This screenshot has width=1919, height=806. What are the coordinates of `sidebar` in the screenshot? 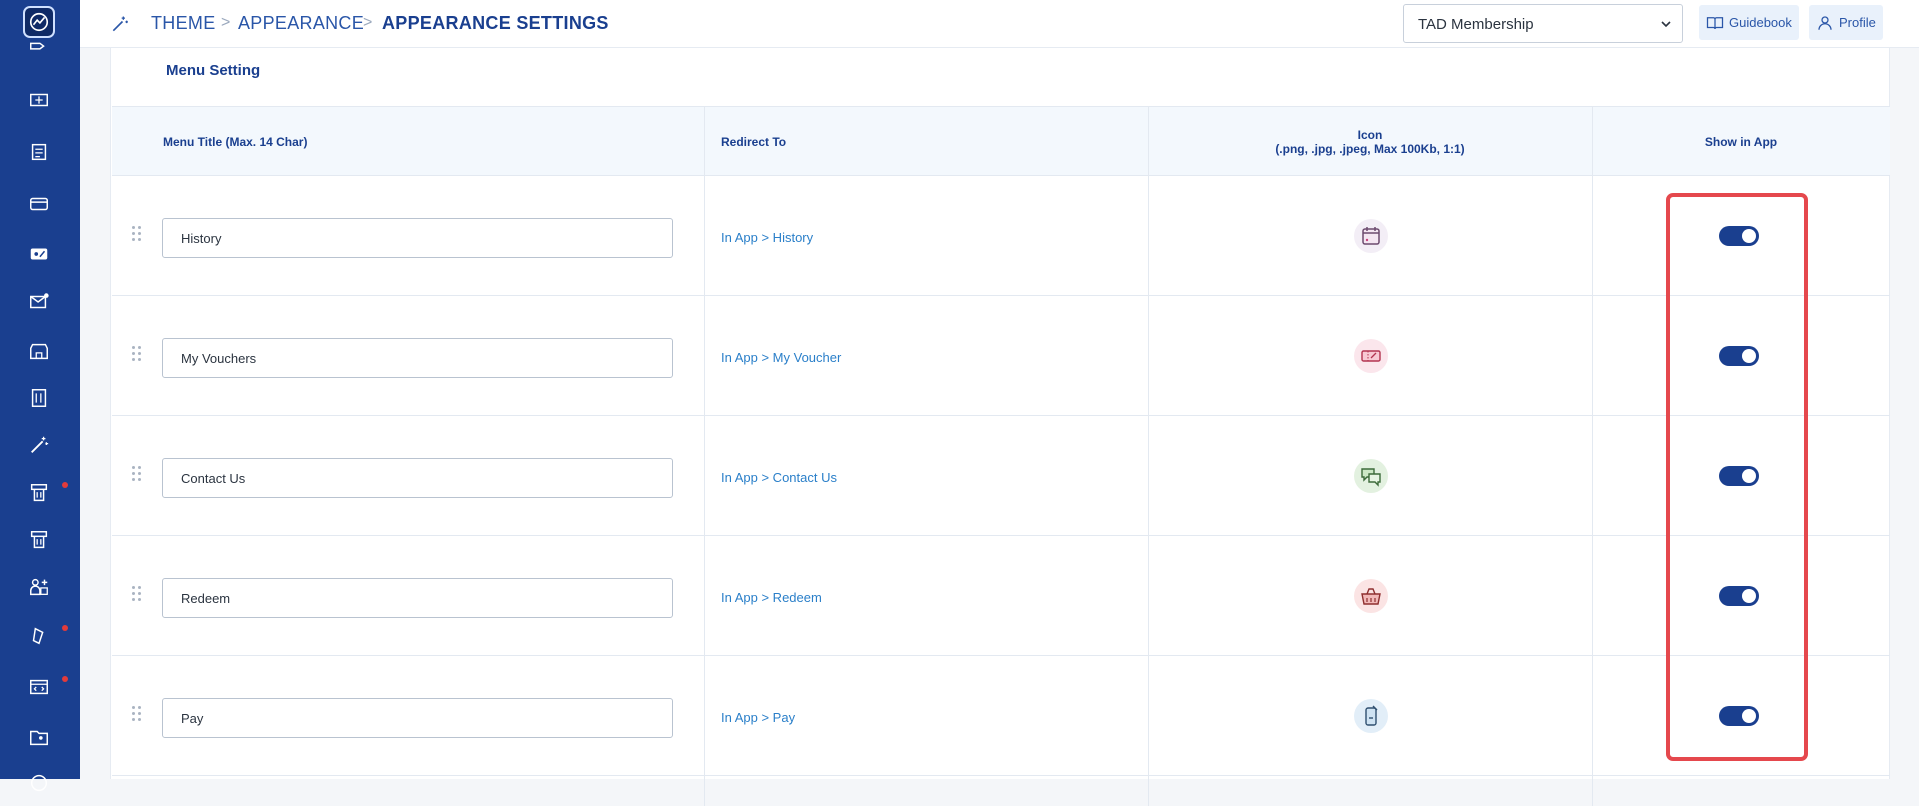 It's located at (40, 396).